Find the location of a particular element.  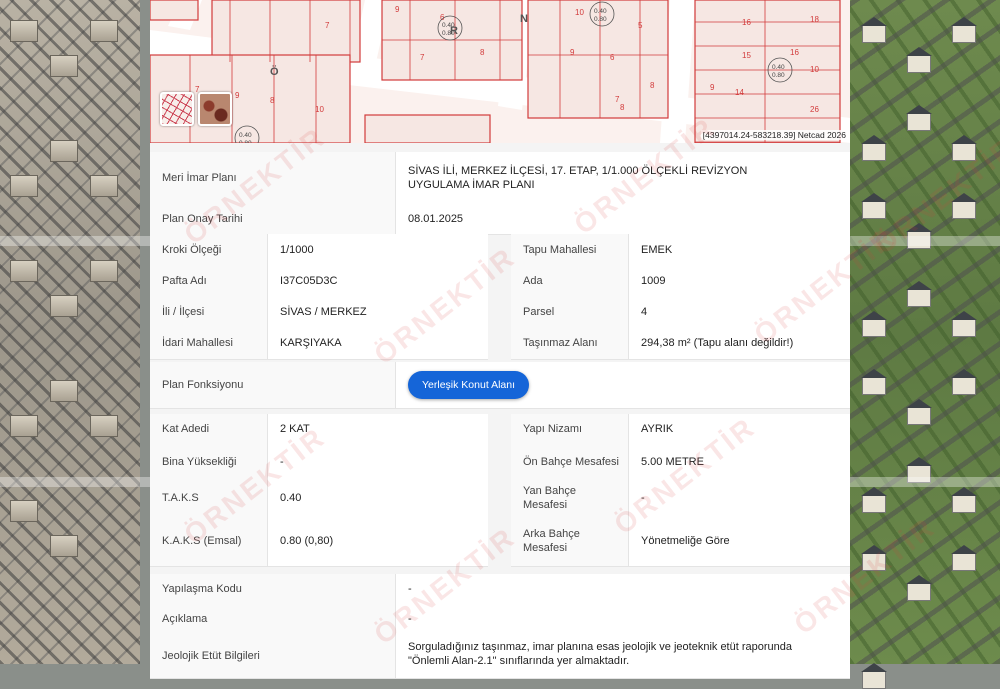

b1-right-row: Parsel 4 is located at coordinates (680, 312).